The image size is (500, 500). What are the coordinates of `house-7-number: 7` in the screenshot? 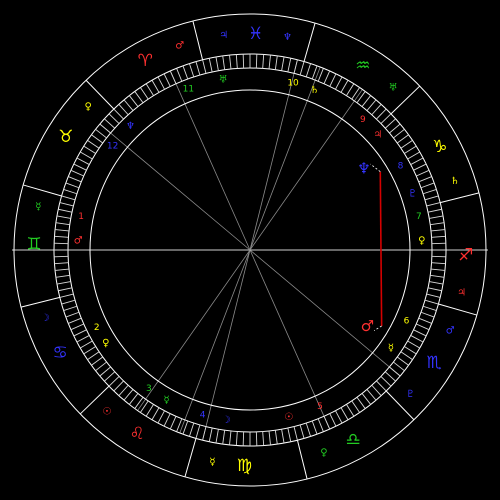 It's located at (419, 217).